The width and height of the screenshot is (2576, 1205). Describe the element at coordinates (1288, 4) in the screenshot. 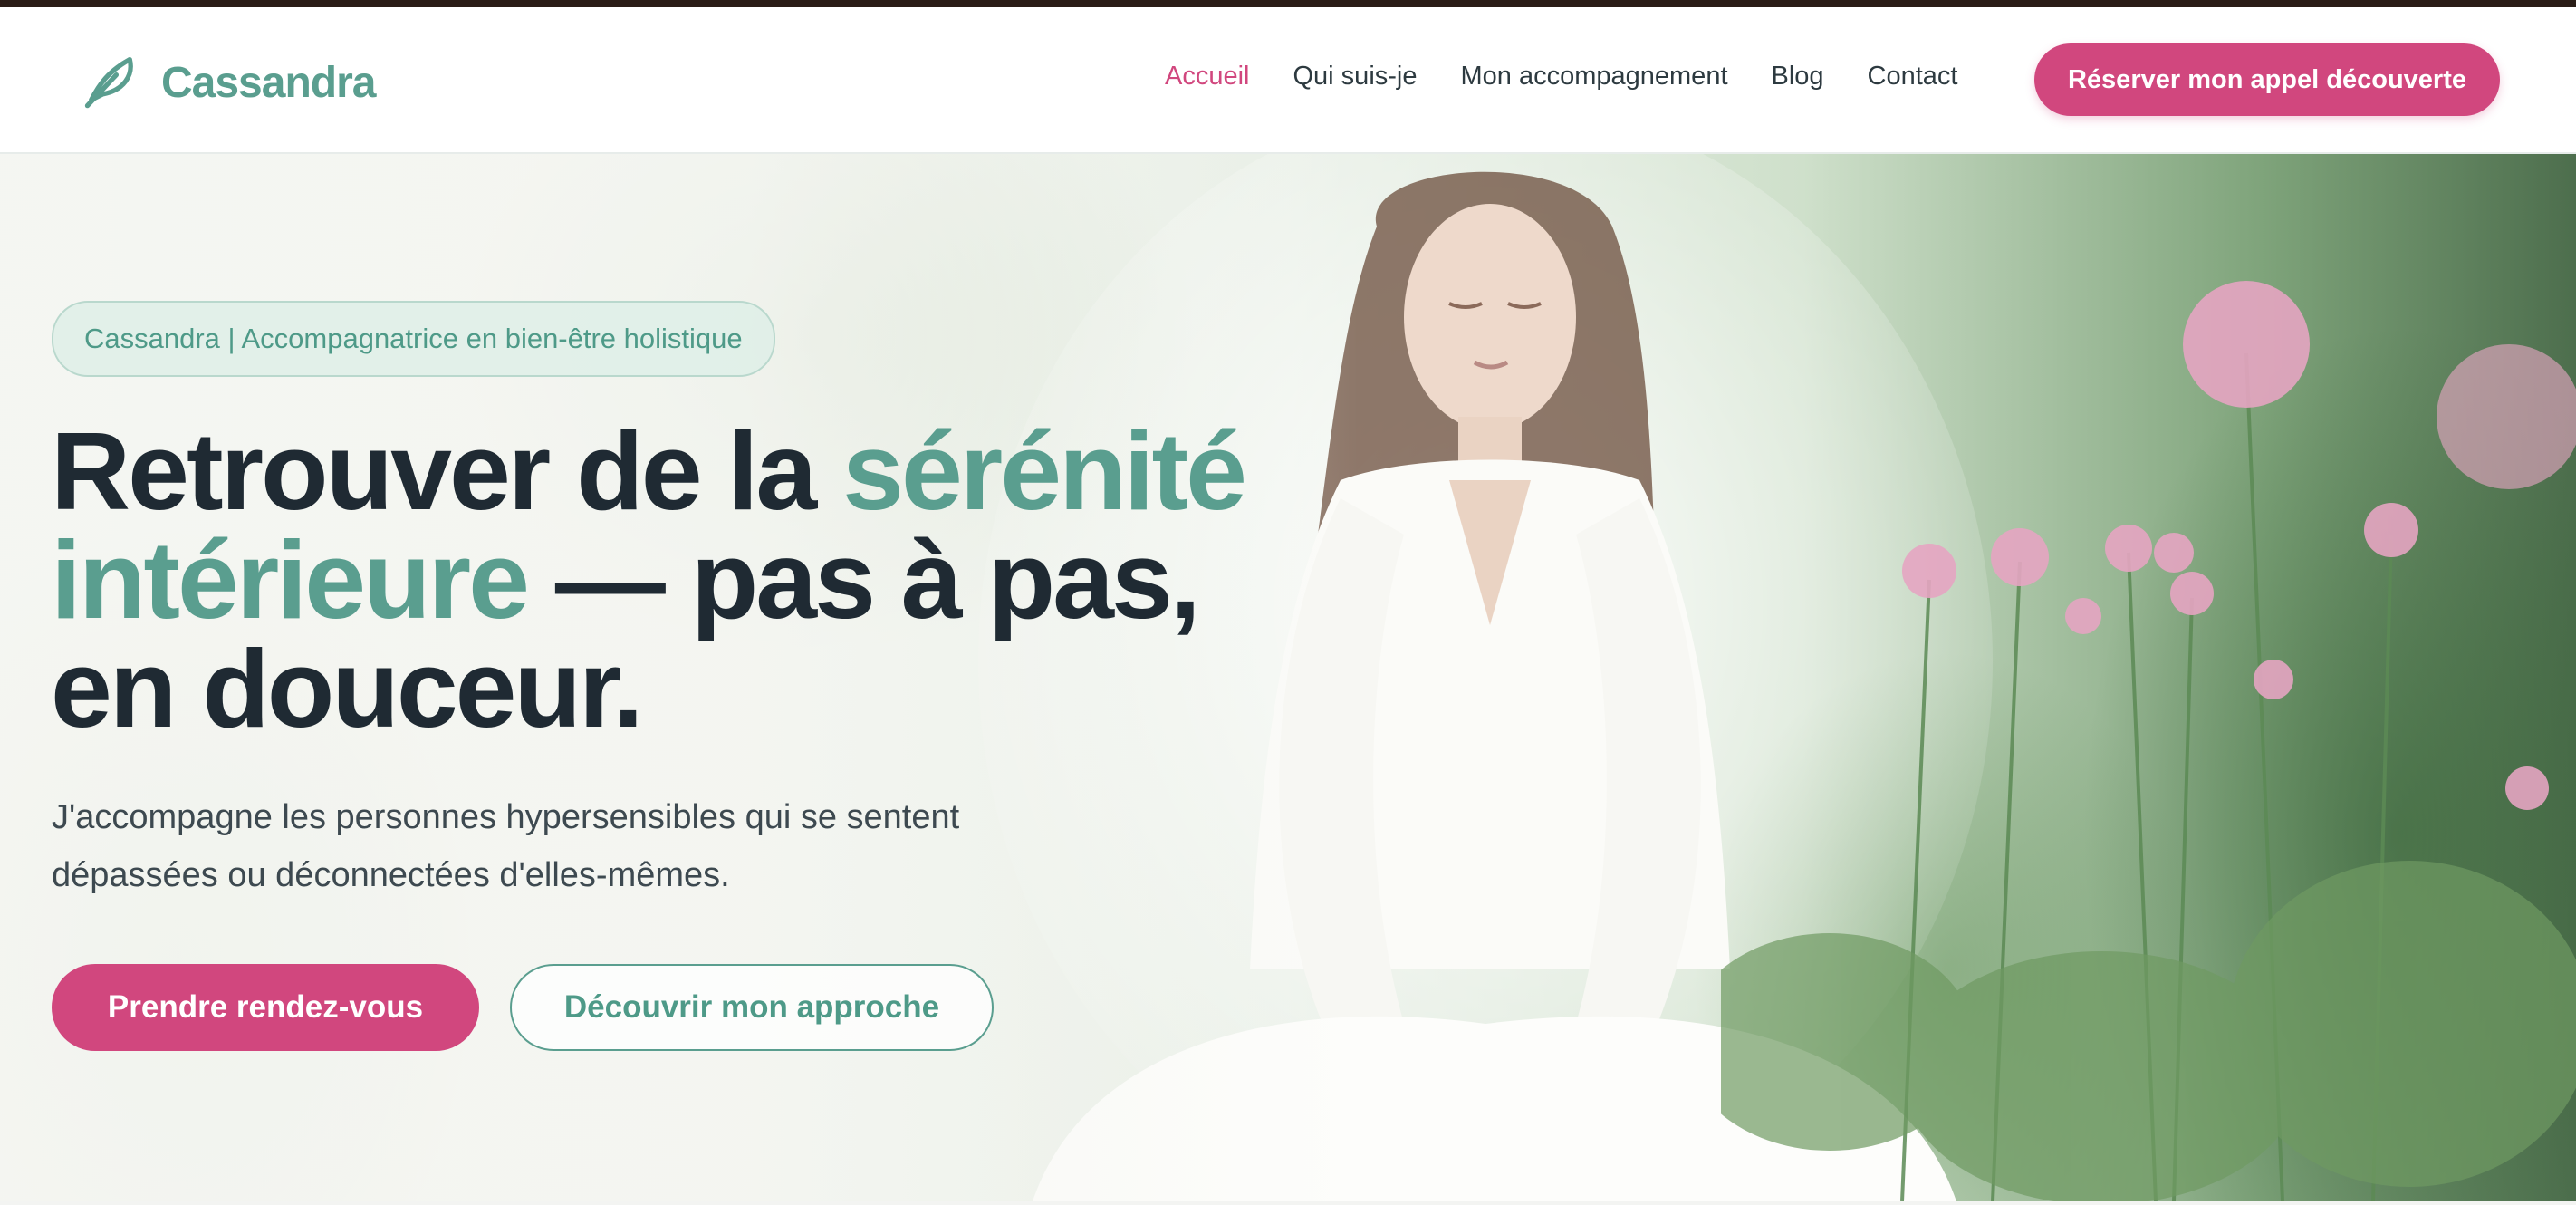

I see `top-strip` at that location.